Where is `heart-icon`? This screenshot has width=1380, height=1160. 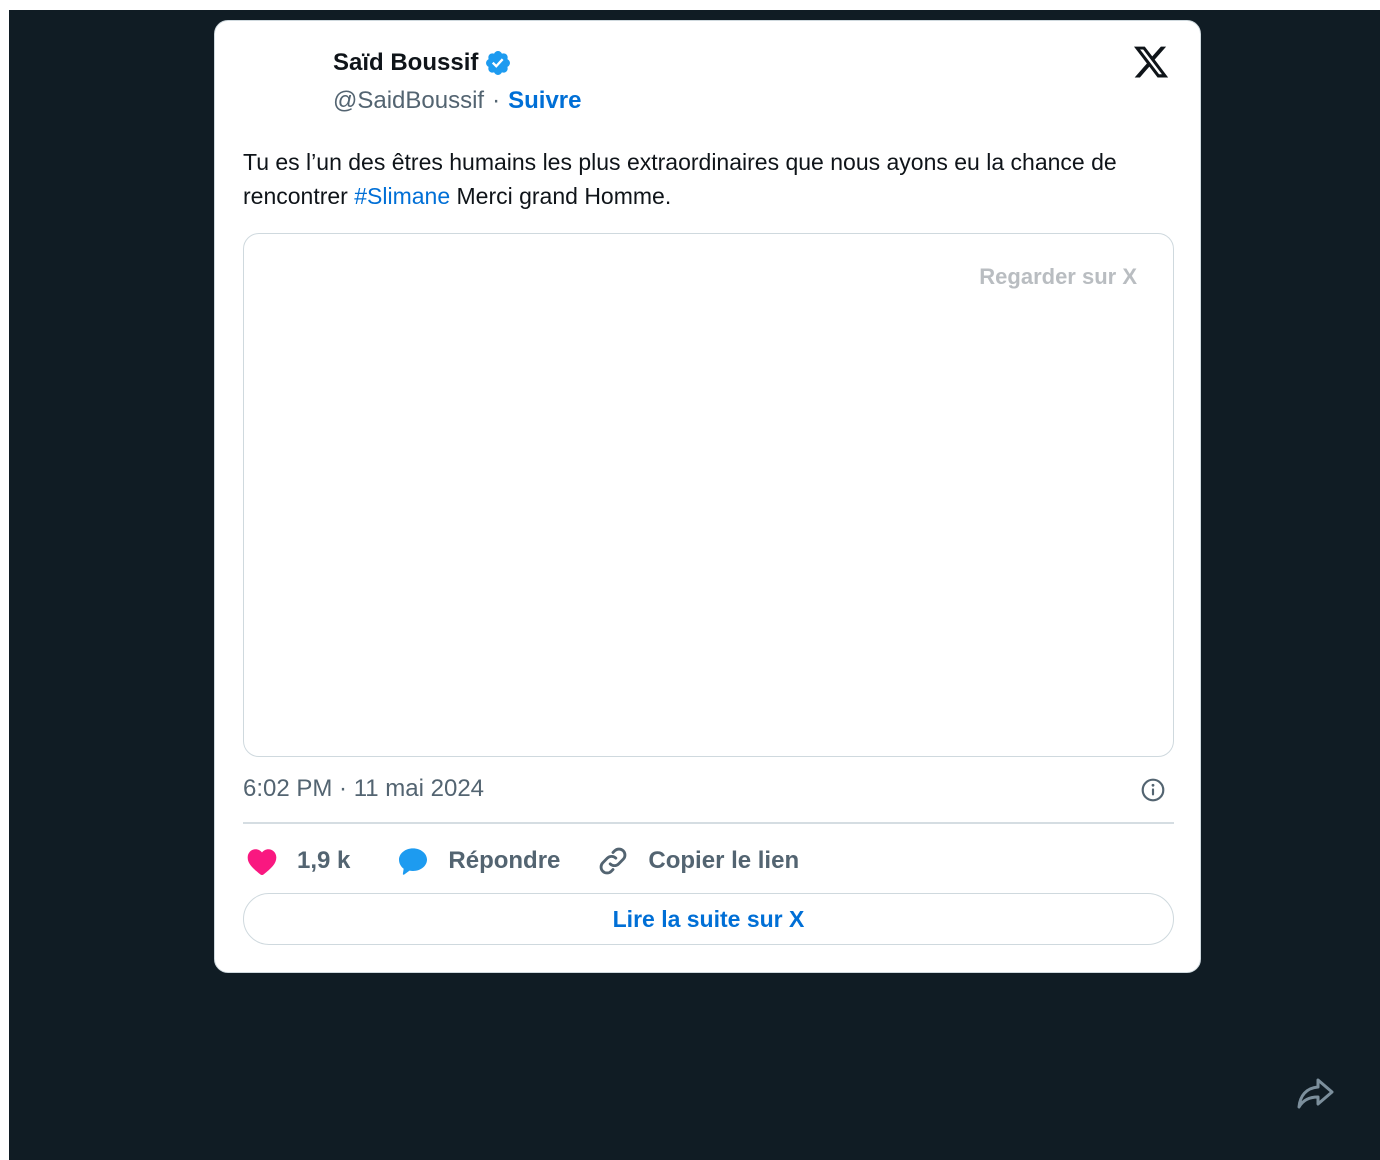
heart-icon is located at coordinates (262, 862).